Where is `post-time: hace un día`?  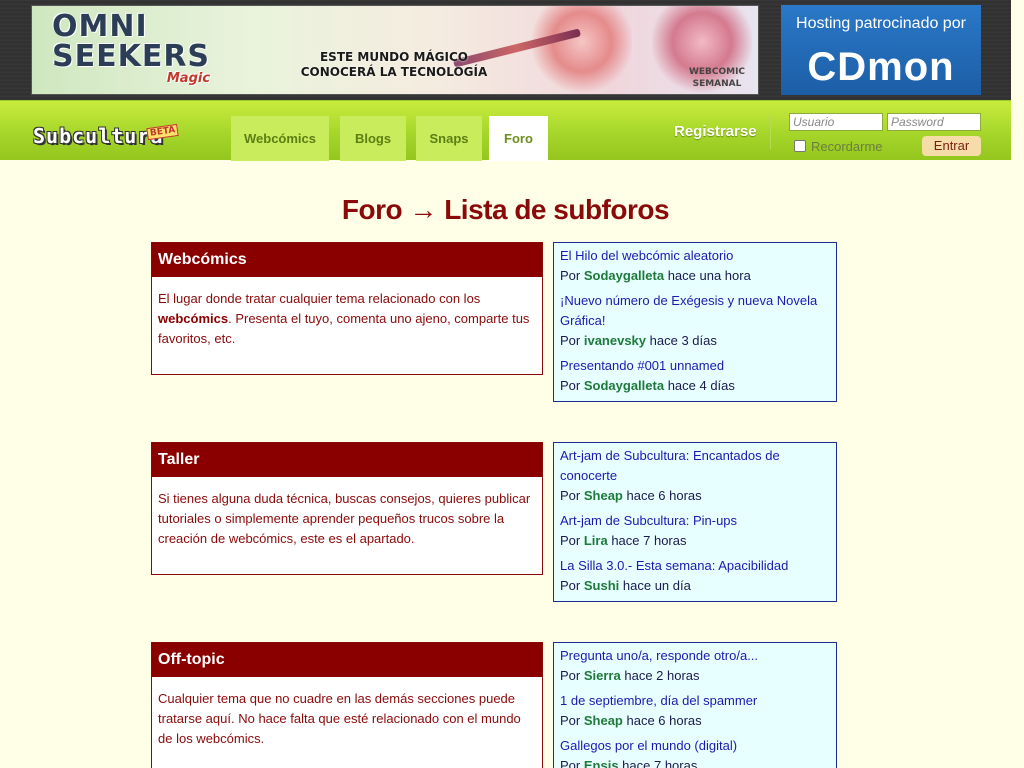 post-time: hace un día is located at coordinates (656, 585).